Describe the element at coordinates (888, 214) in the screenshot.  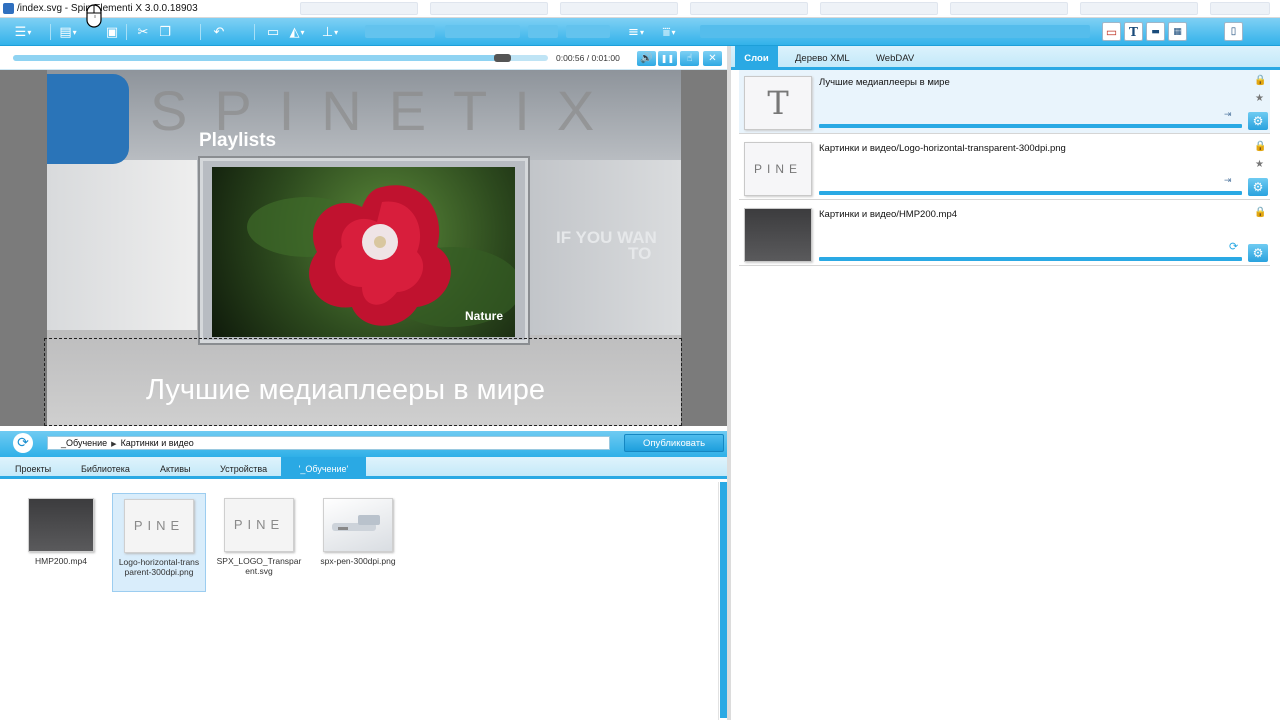
I see `layer-name: Картинки и видео/HMP200.mp4` at that location.